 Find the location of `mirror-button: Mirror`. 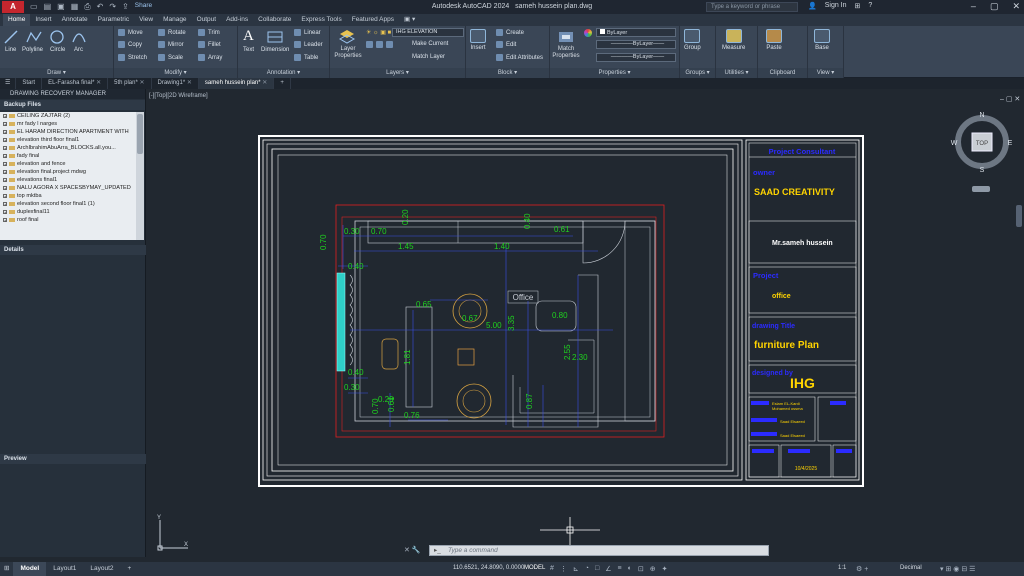

mirror-button: Mirror is located at coordinates (171, 44).